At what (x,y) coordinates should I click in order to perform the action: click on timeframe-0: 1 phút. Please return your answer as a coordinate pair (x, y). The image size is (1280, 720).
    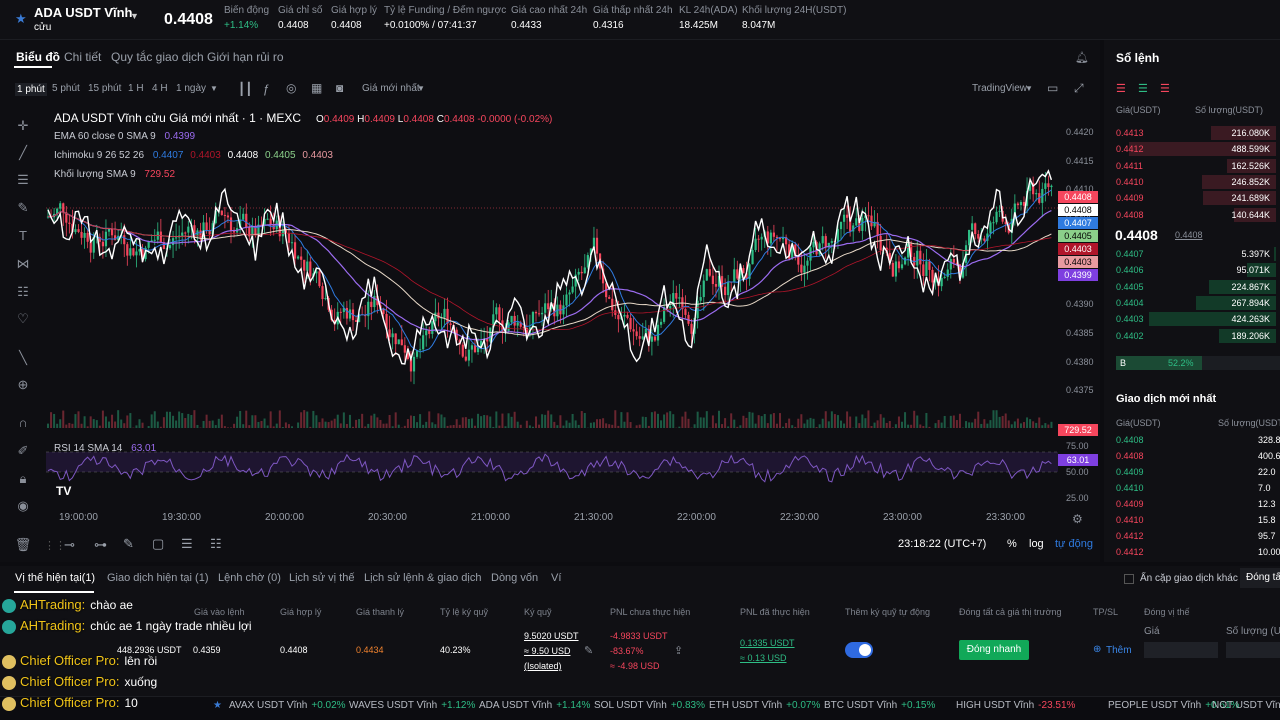
    Looking at the image, I should click on (31, 89).